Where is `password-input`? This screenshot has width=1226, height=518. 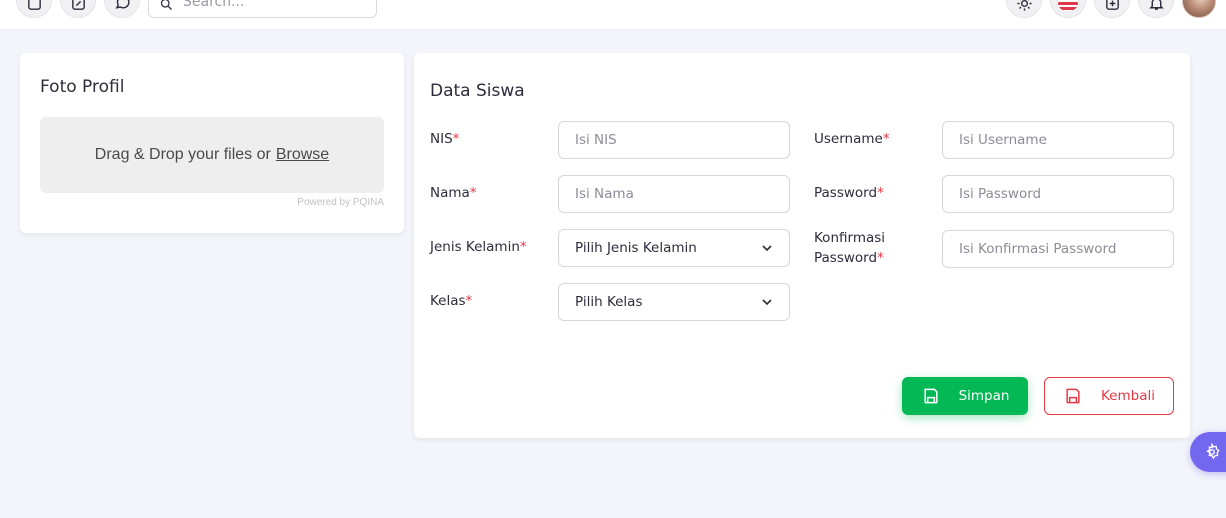
password-input is located at coordinates (1058, 194).